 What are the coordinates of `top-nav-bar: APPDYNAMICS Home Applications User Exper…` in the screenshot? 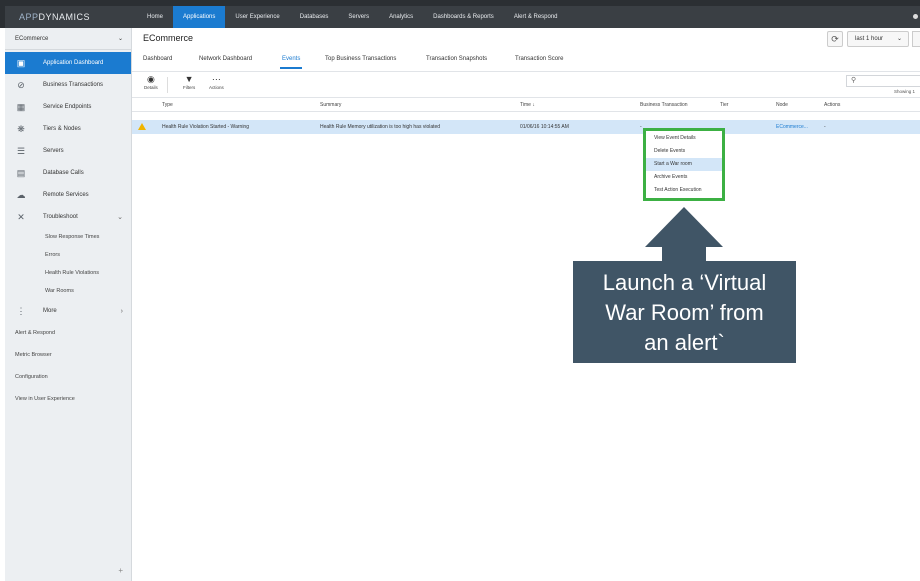 It's located at (460, 14).